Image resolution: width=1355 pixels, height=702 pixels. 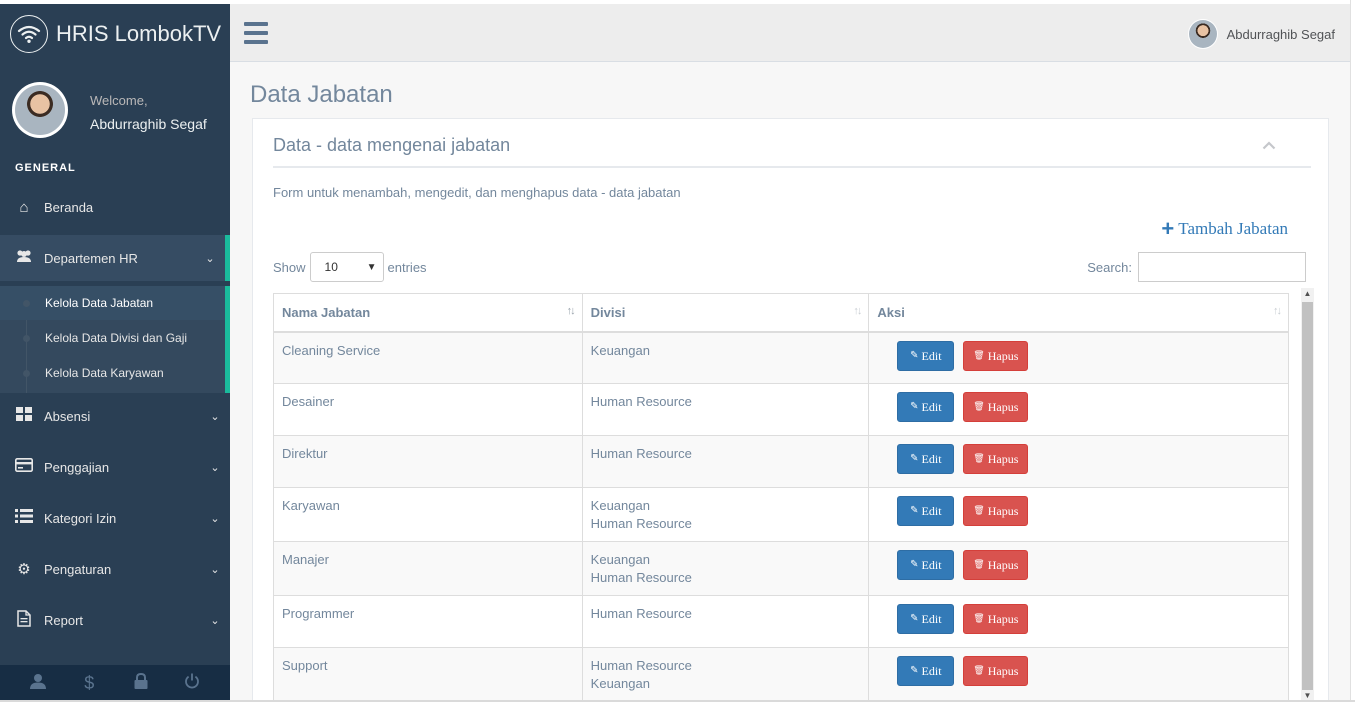 I want to click on sidebar-footer: $, so click(x=115, y=683).